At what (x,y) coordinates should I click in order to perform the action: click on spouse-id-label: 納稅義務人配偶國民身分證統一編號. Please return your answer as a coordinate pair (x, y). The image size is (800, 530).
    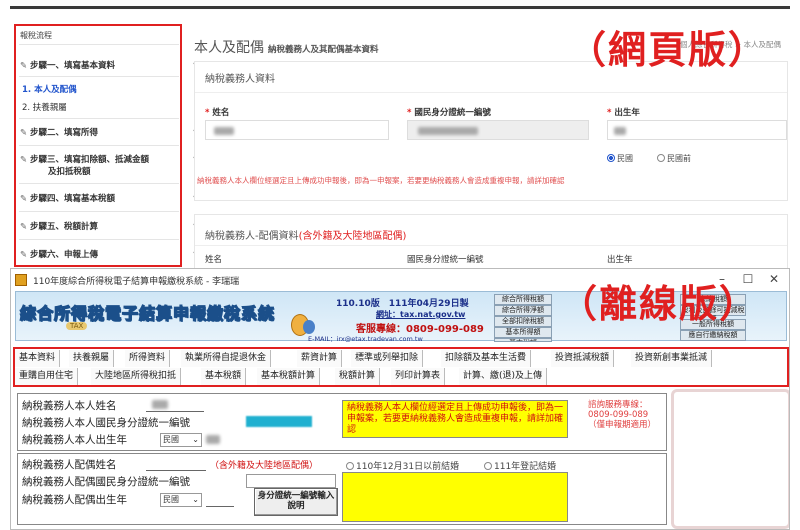
    Looking at the image, I should click on (106, 482).